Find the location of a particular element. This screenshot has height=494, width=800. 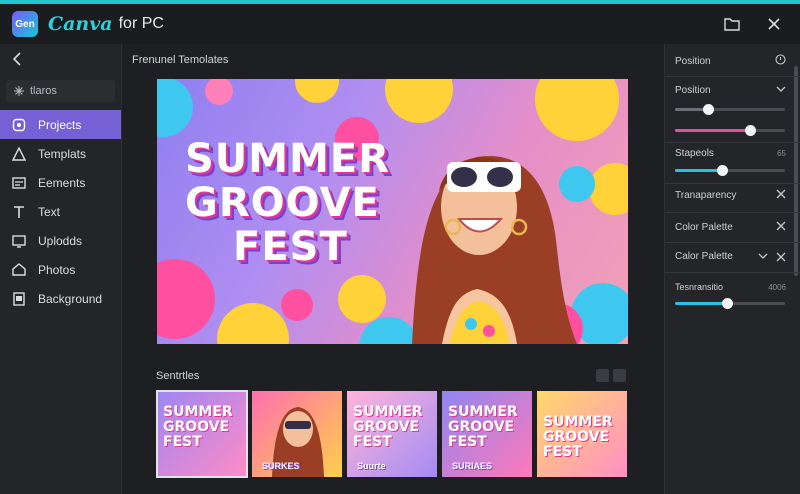

sidebar-item-background: Background is located at coordinates (60, 298).